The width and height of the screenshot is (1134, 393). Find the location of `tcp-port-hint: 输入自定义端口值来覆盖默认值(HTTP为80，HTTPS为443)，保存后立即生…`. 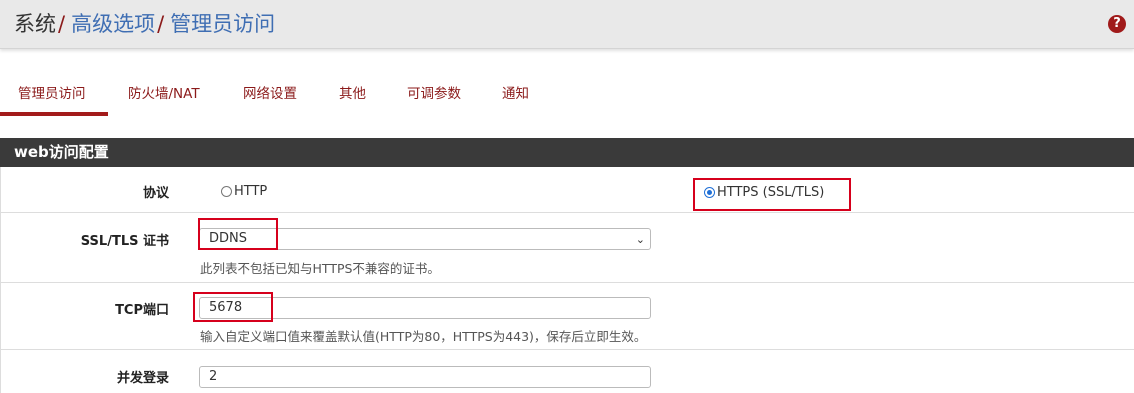

tcp-port-hint: 输入自定义端口值来覆盖默认值(HTTP为80，HTTPS为443)，保存后立即生… is located at coordinates (423, 336).